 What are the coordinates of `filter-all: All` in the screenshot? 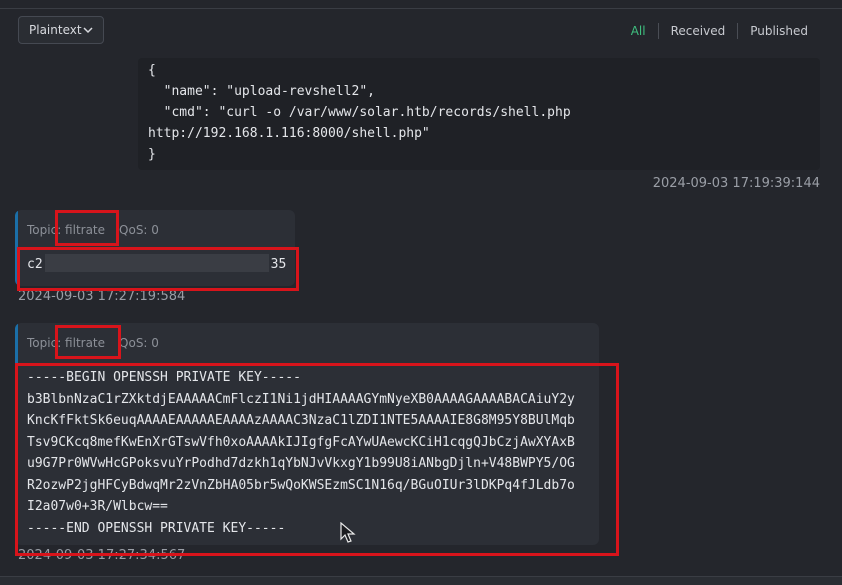 It's located at (644, 31).